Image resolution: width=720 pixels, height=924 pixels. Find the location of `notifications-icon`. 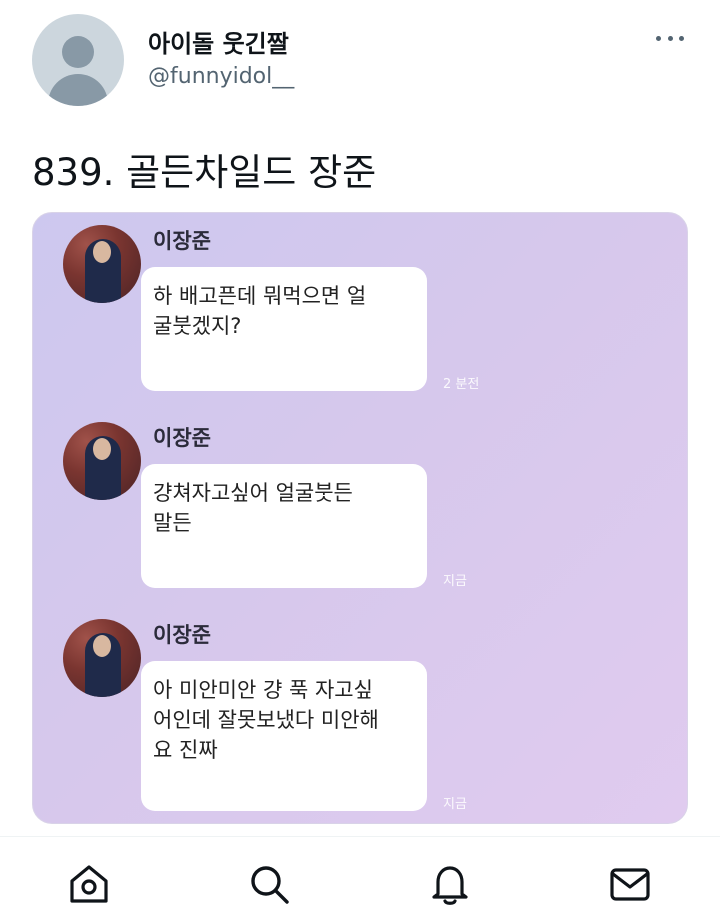

notifications-icon is located at coordinates (450, 884).